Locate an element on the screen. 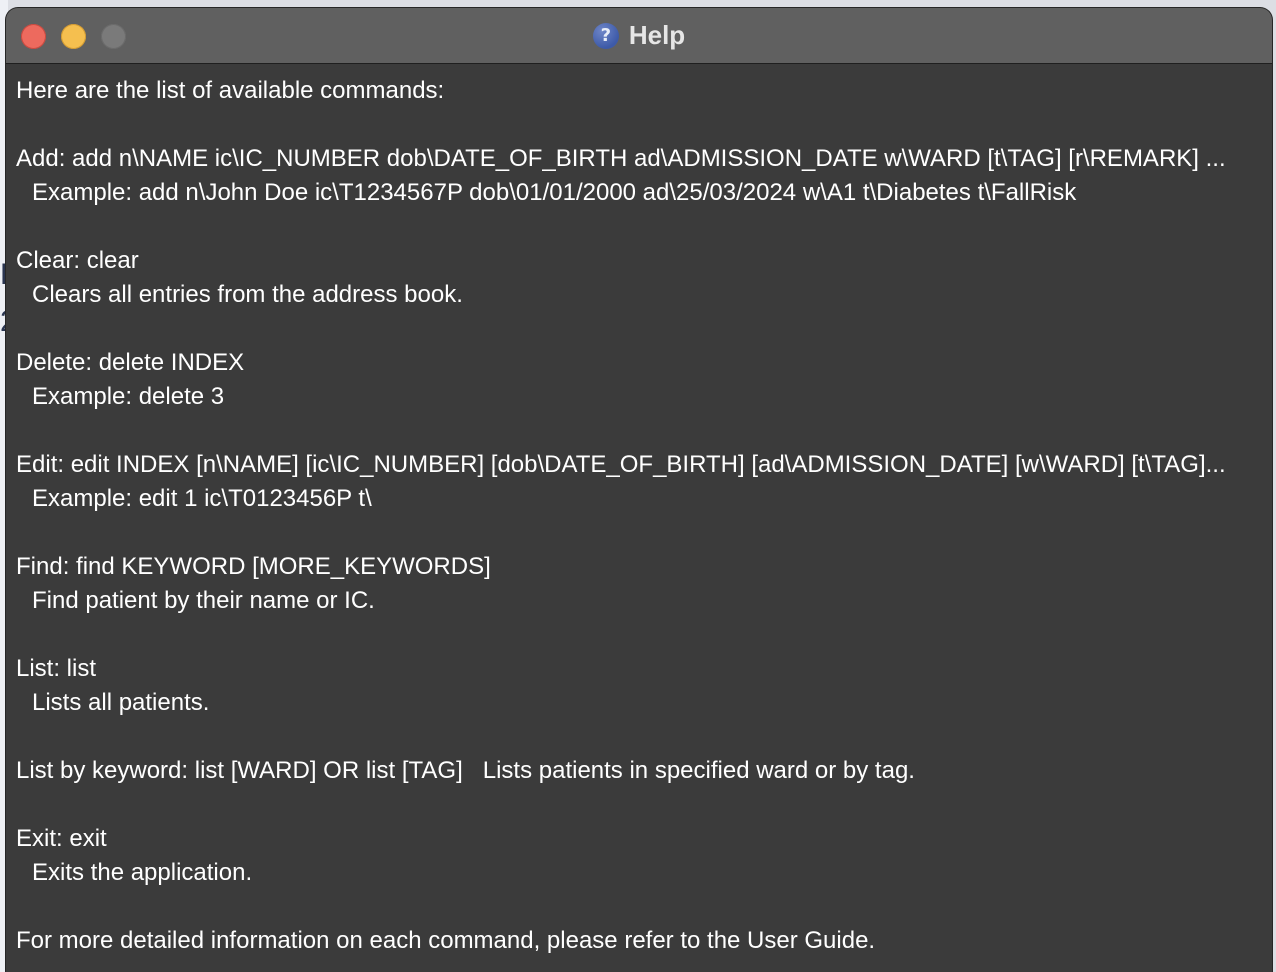 Image resolution: width=1276 pixels, height=972 pixels. window-title: Help is located at coordinates (657, 35).